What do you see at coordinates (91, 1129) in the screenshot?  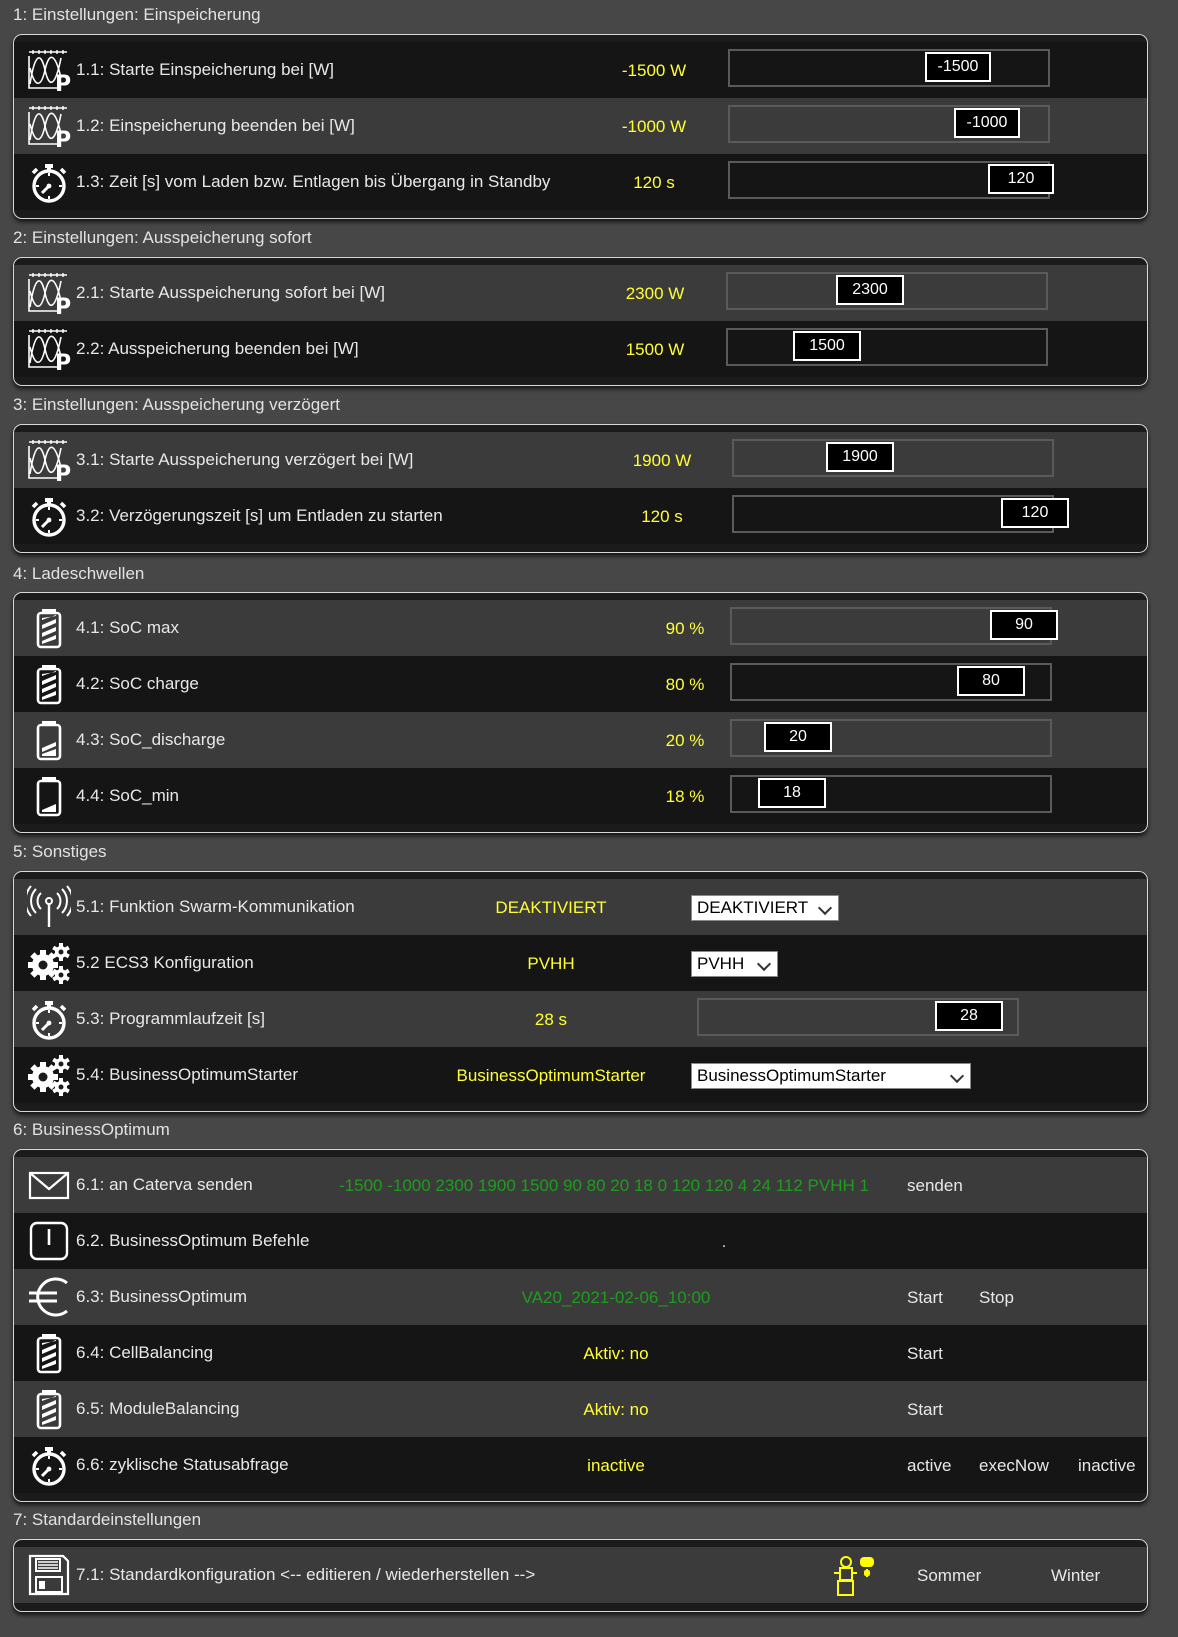 I see `section-title-6: 6: BusinessOptimum` at bounding box center [91, 1129].